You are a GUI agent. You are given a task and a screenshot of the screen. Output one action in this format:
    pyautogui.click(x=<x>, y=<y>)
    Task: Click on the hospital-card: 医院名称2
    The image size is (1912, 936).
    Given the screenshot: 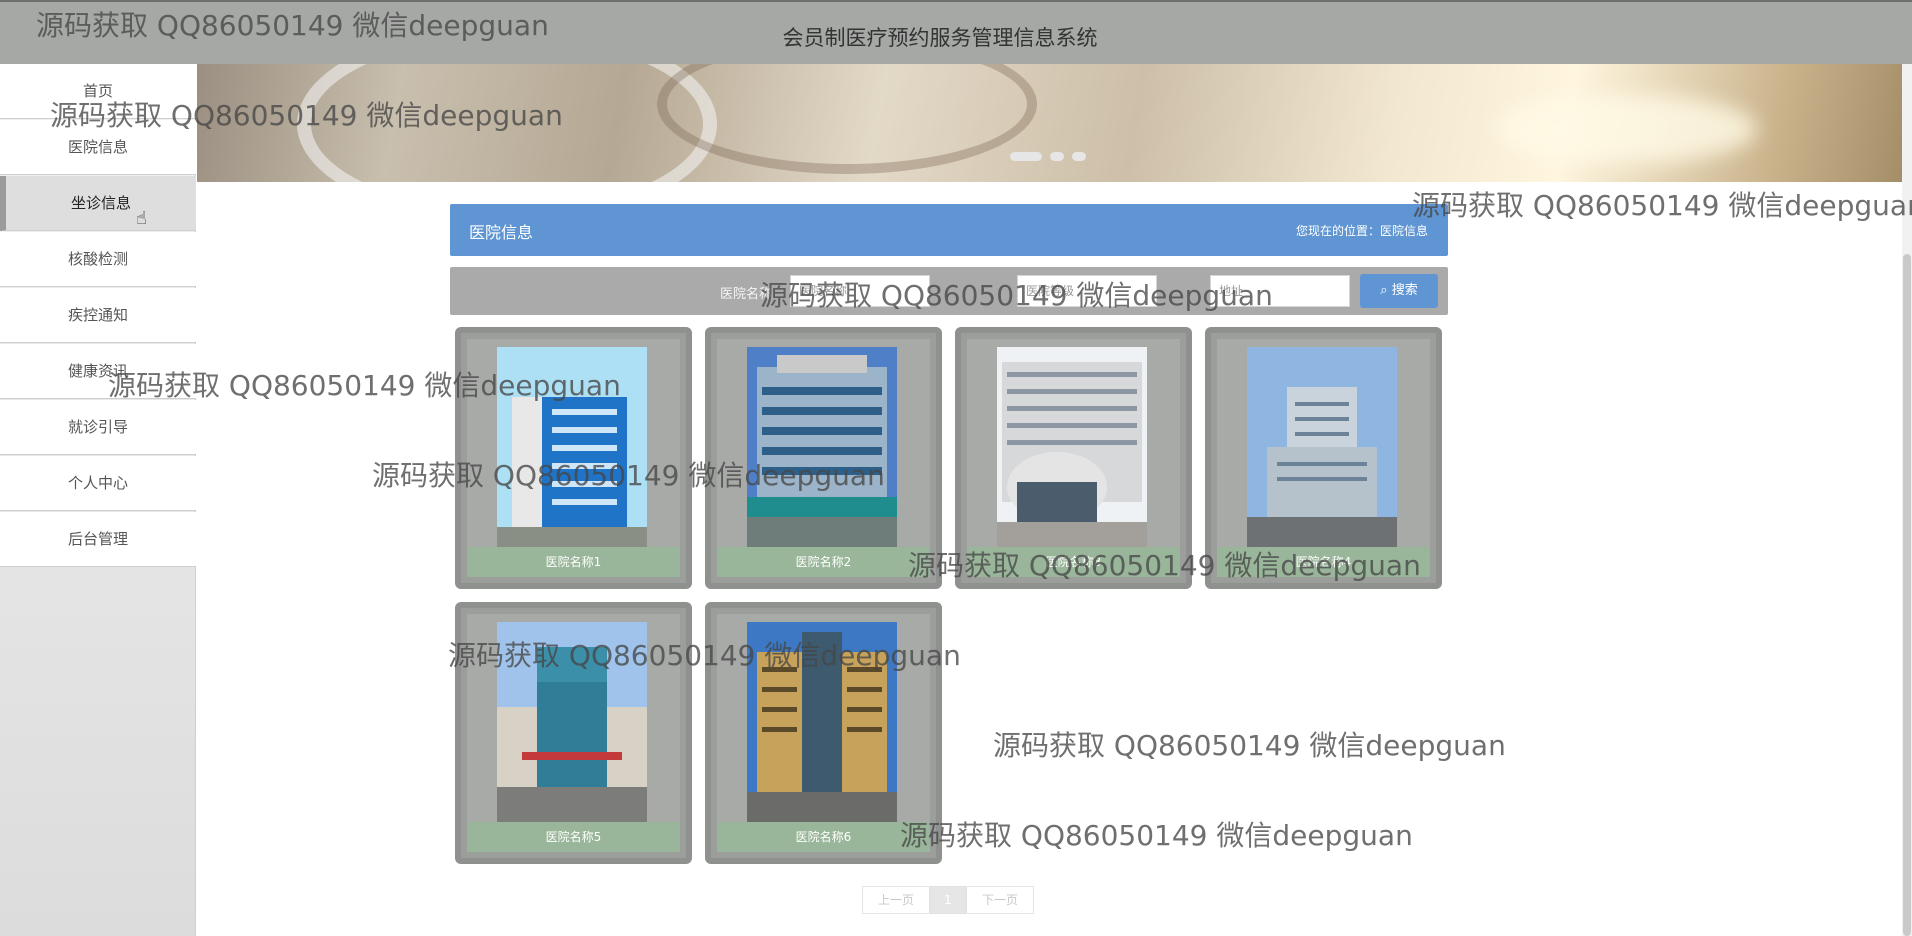 What is the action you would take?
    pyautogui.click(x=823, y=458)
    